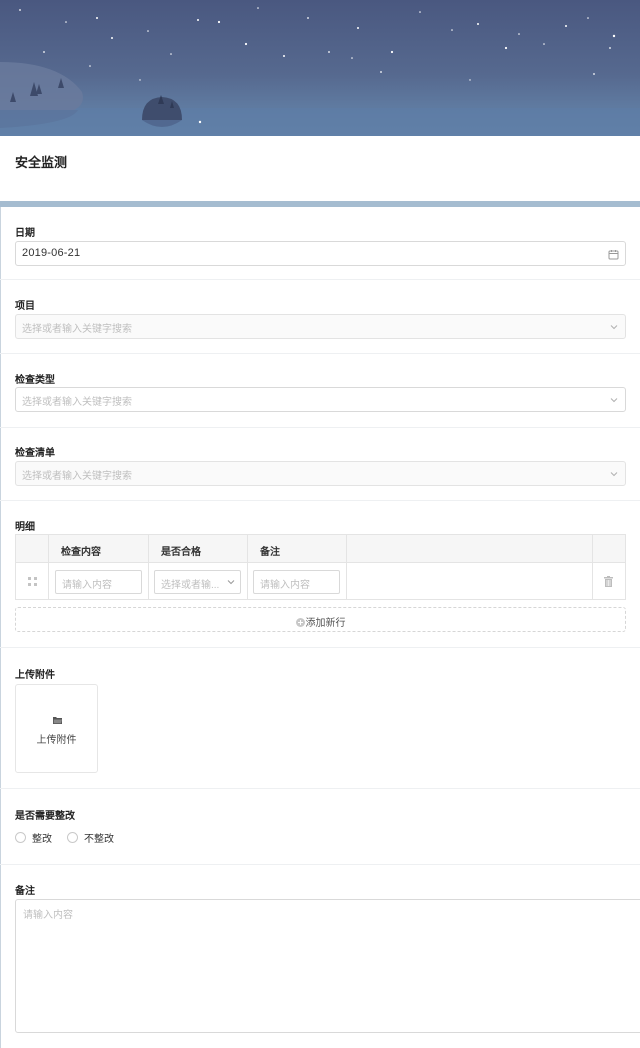  I want to click on attachment-label: 上传附件, so click(35, 675).